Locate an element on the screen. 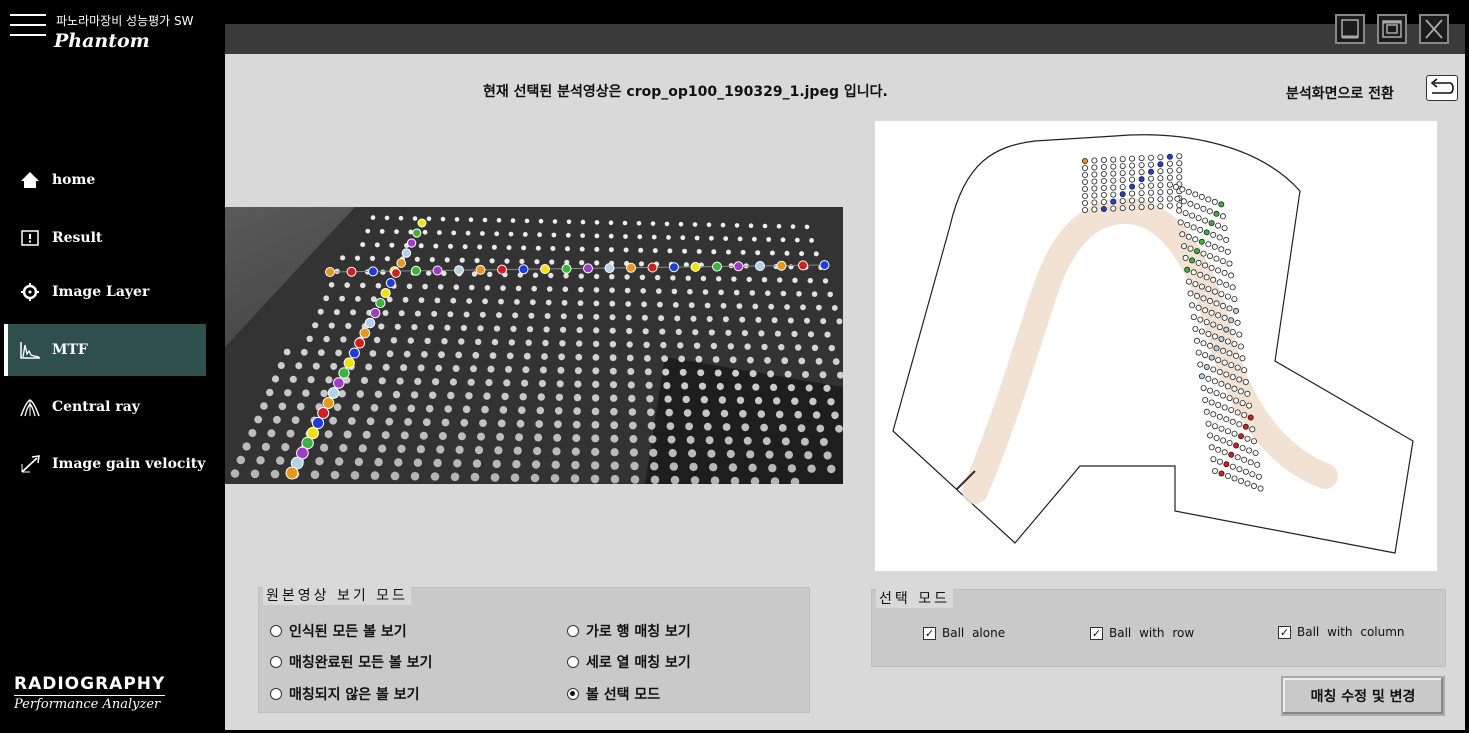 Image resolution: width=1469 pixels, height=733 pixels. radio-unmatched-balls: 매칭되지 않은 볼 보기 is located at coordinates (345, 694).